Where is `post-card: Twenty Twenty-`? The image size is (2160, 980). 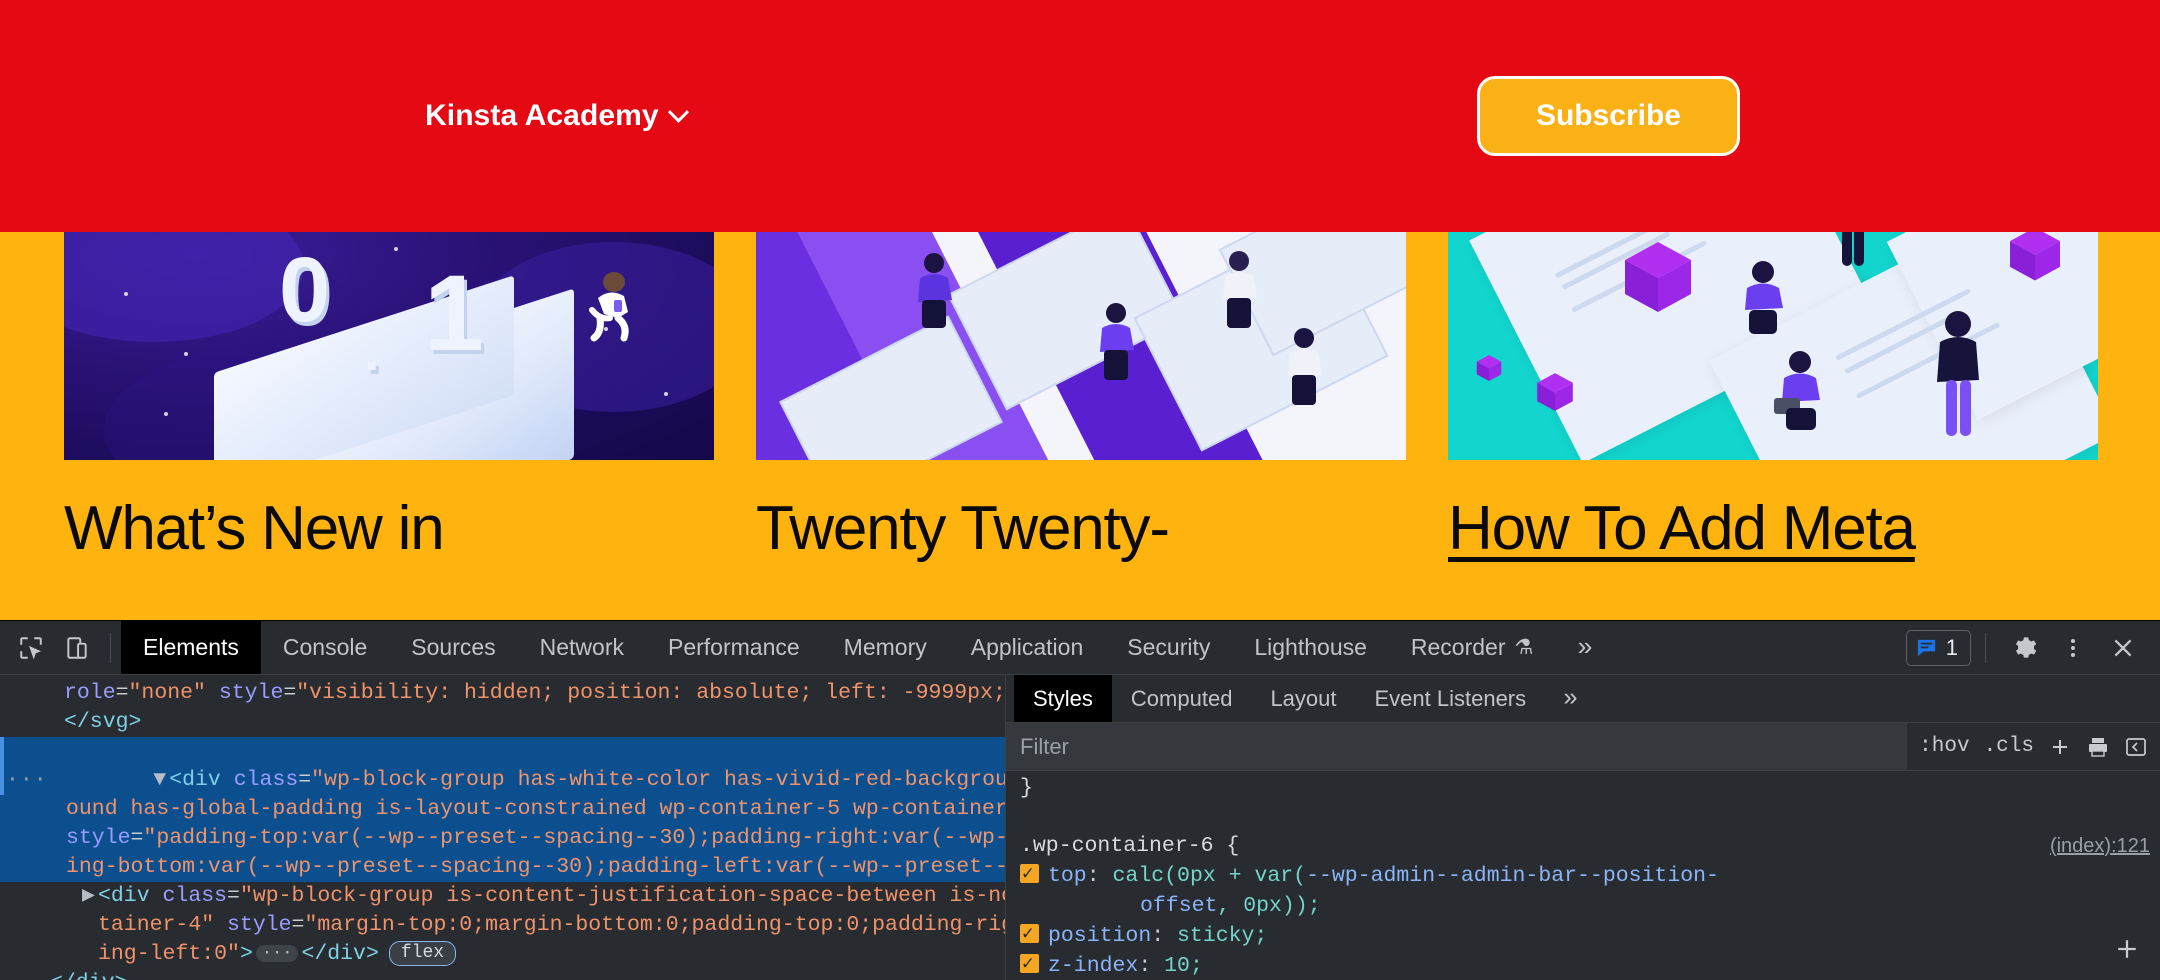
post-card: Twenty Twenty- is located at coordinates (1081, 426).